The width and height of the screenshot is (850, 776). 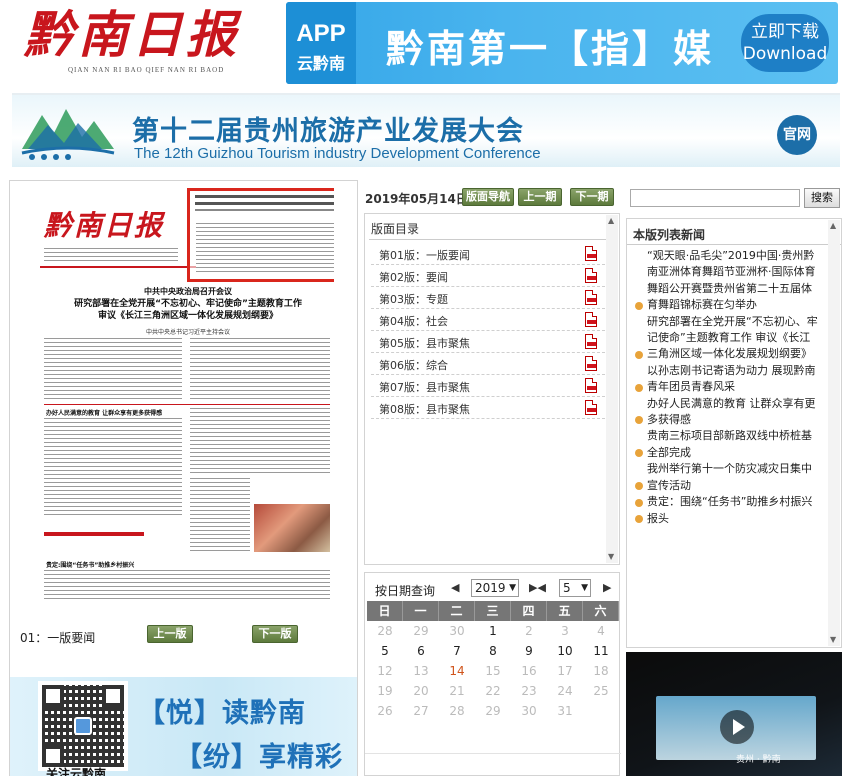 I want to click on news-item: 办好人民满意的教育 让群众享有更多获得感, so click(x=728, y=412).